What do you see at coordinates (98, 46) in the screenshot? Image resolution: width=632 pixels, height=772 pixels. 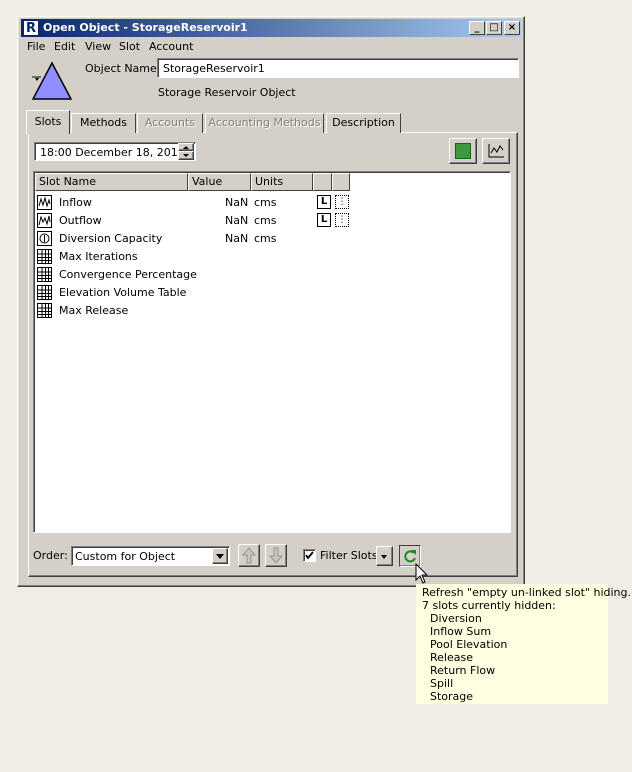 I see `menu-view: View` at bounding box center [98, 46].